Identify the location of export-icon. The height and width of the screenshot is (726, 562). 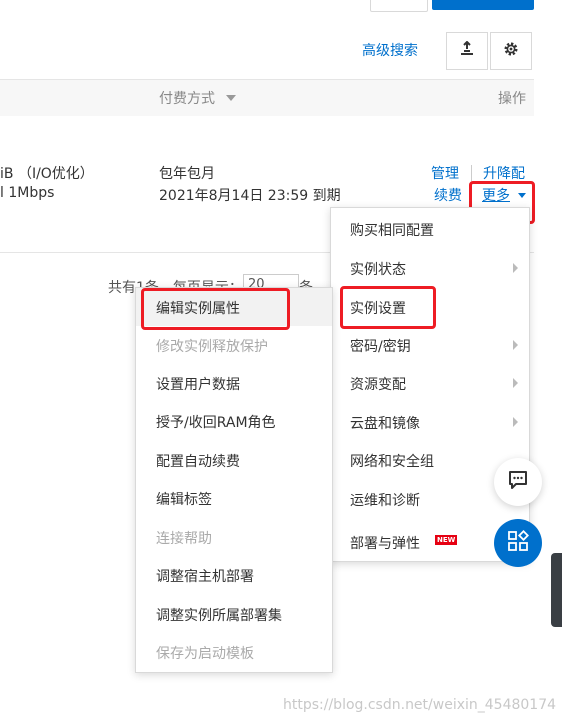
(467, 50).